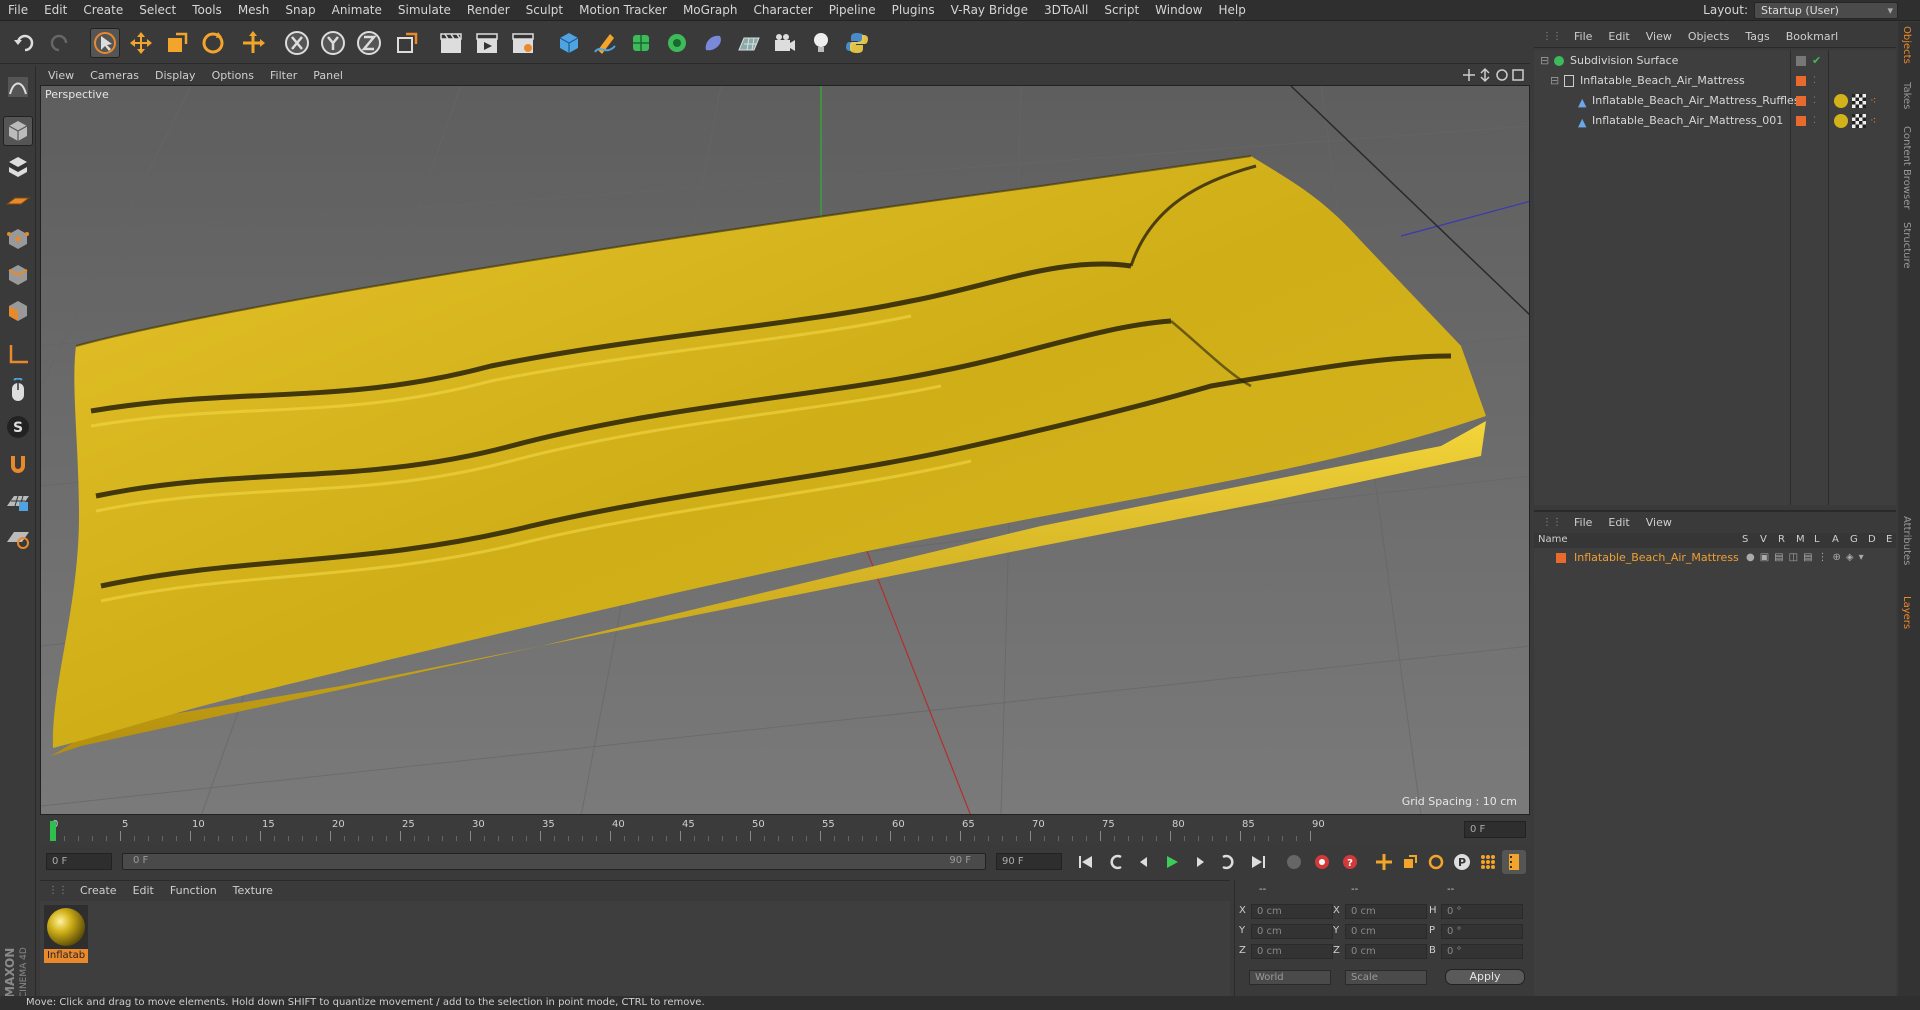  Describe the element at coordinates (369, 43) in the screenshot. I see `z-axis-lock-button` at that location.